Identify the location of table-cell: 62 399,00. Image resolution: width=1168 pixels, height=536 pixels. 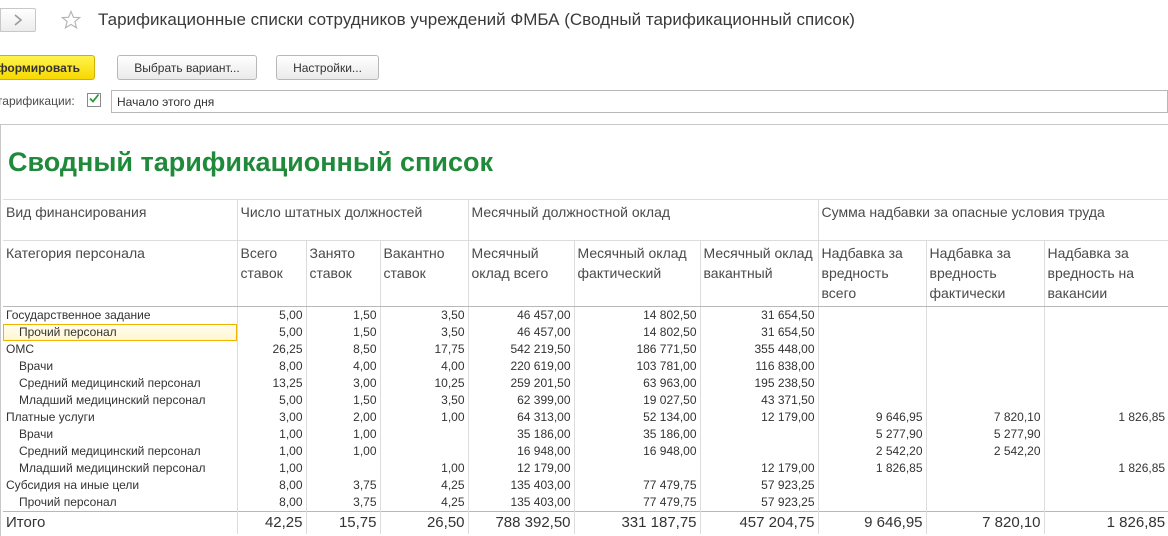
(521, 400).